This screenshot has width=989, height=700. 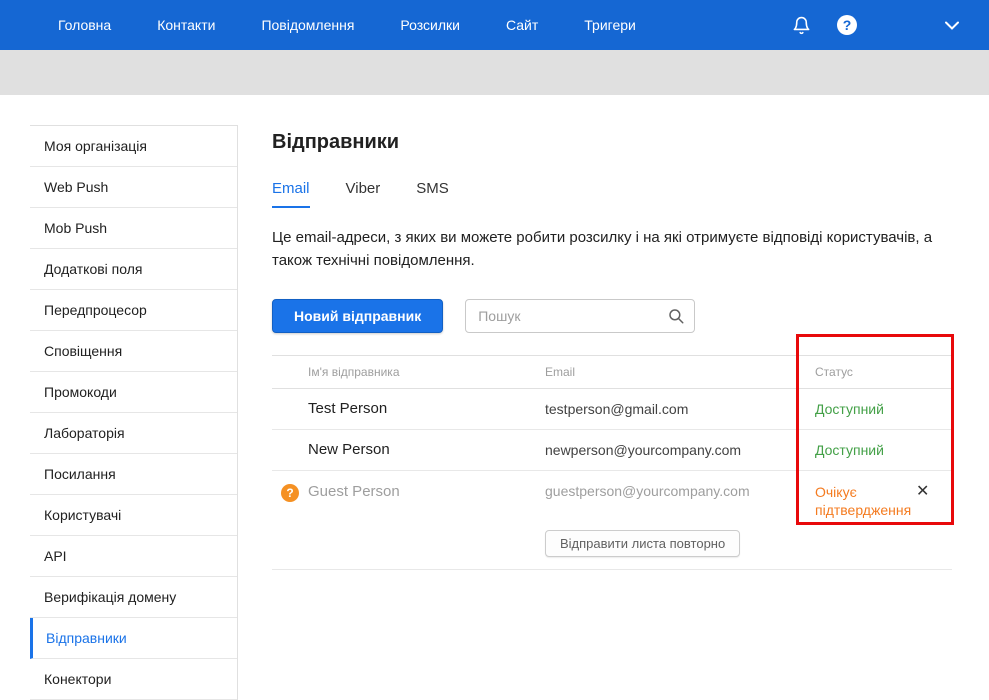 I want to click on sidebar-item-my-organization: Моя організація, so click(x=133, y=146).